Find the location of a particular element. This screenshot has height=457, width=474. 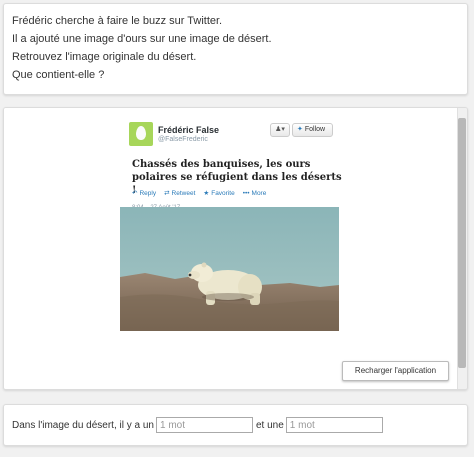

more-icon: ••• is located at coordinates (246, 193).